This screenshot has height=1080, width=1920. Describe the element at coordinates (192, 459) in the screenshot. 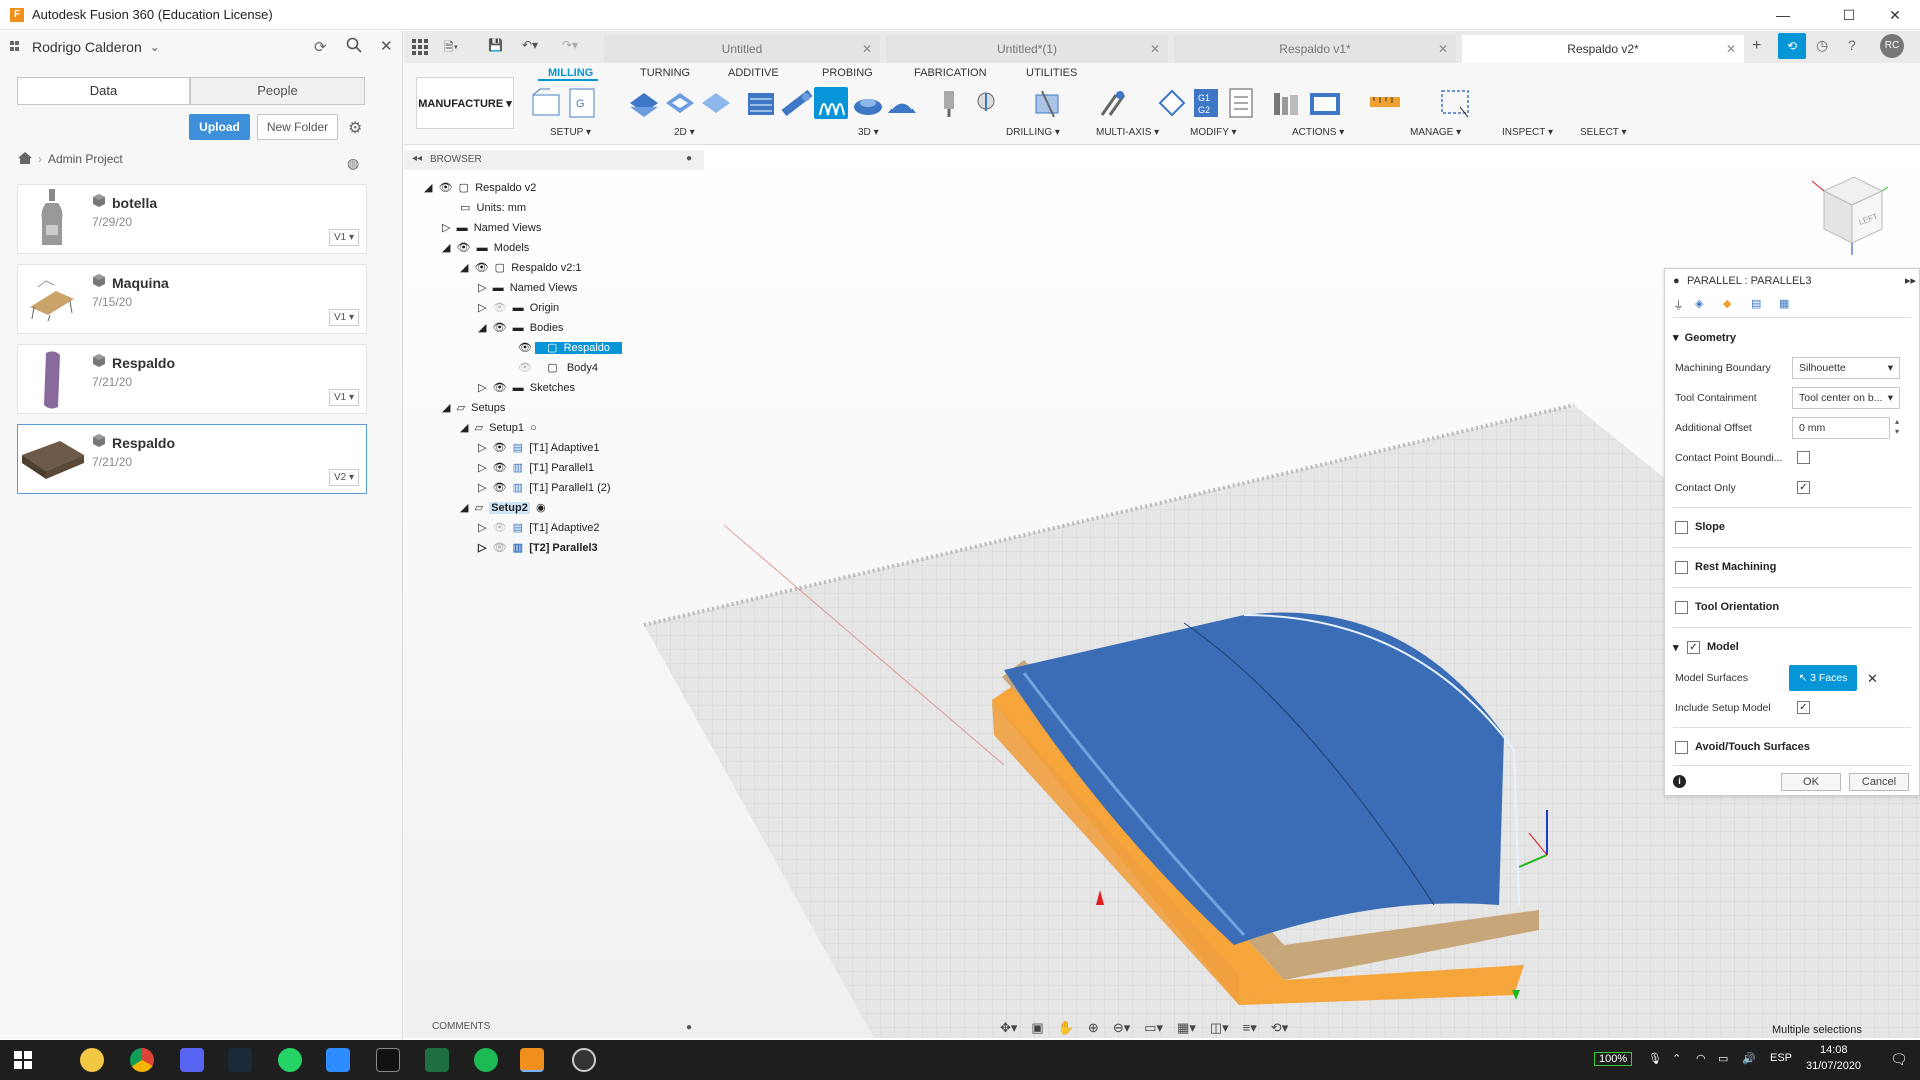

I see `file-card: Respaldo 7/21/20 V2 ▾` at that location.